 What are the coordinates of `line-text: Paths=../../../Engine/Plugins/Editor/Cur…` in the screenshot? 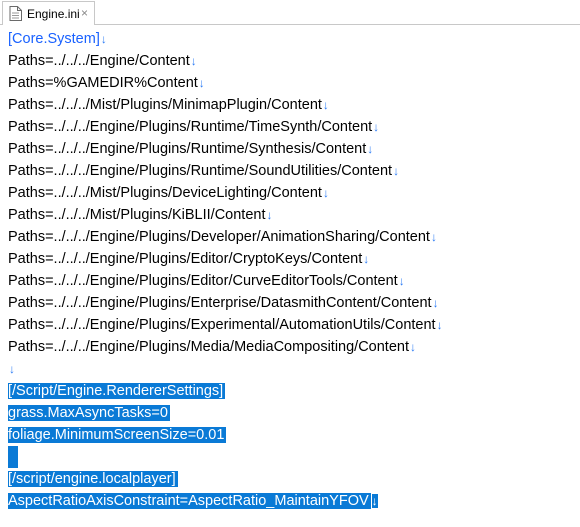 It's located at (203, 281).